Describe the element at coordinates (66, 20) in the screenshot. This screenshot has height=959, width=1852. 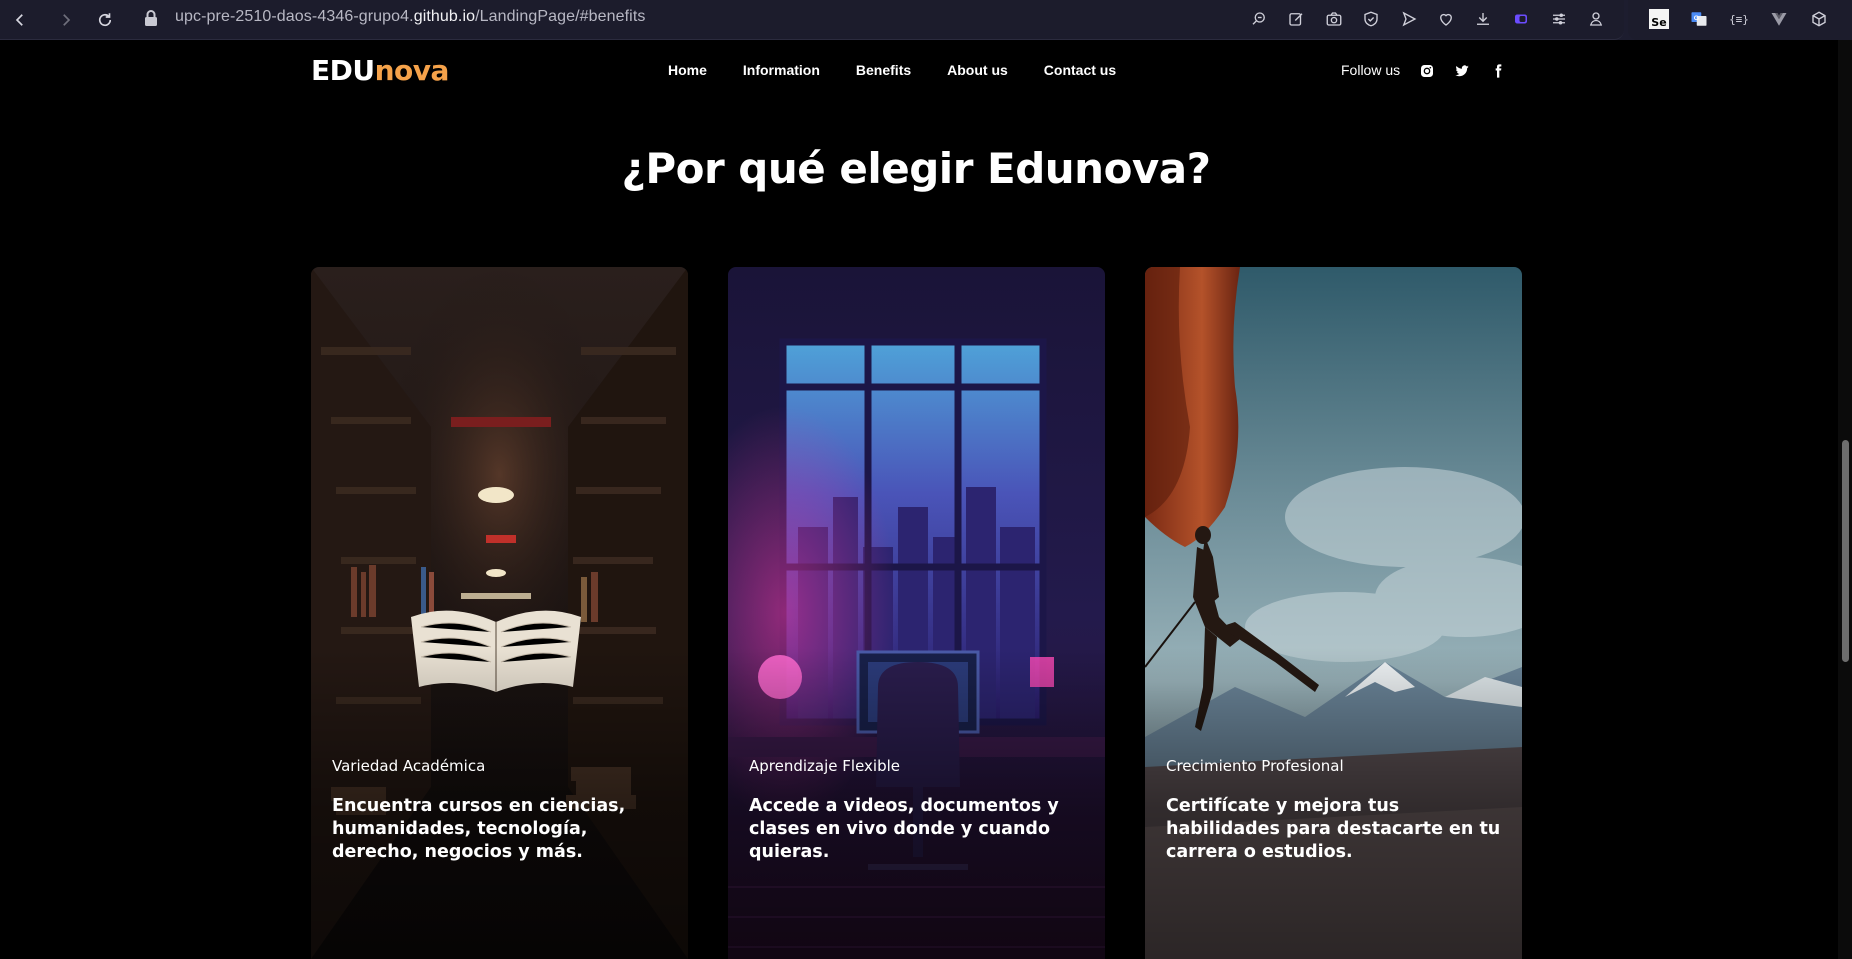
I see `forward-icon` at that location.